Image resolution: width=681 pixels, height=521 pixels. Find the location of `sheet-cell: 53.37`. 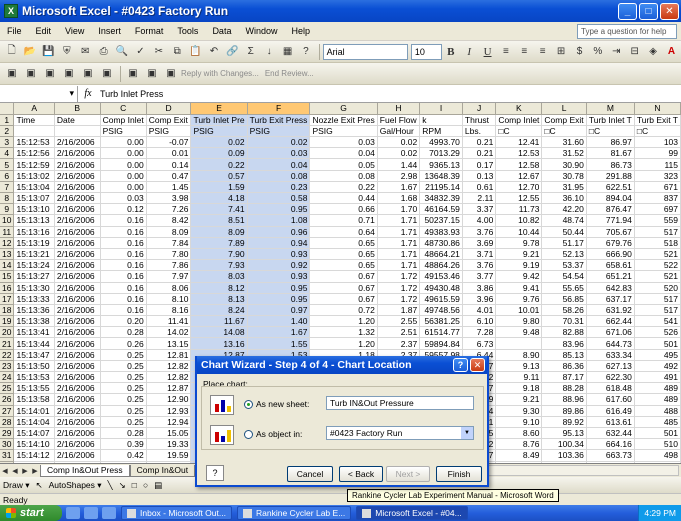

sheet-cell: 53.37 is located at coordinates (564, 265).